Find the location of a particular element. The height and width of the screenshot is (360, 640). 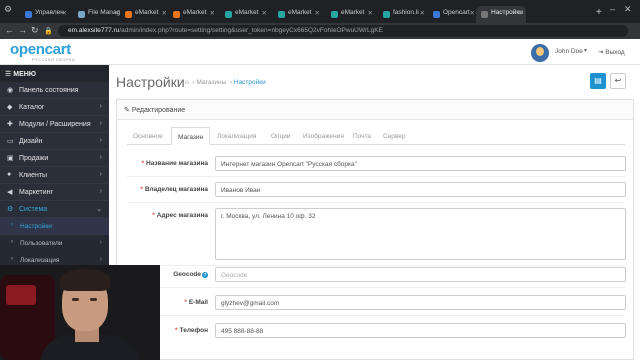

minimize-icon: – is located at coordinates (612, 9).